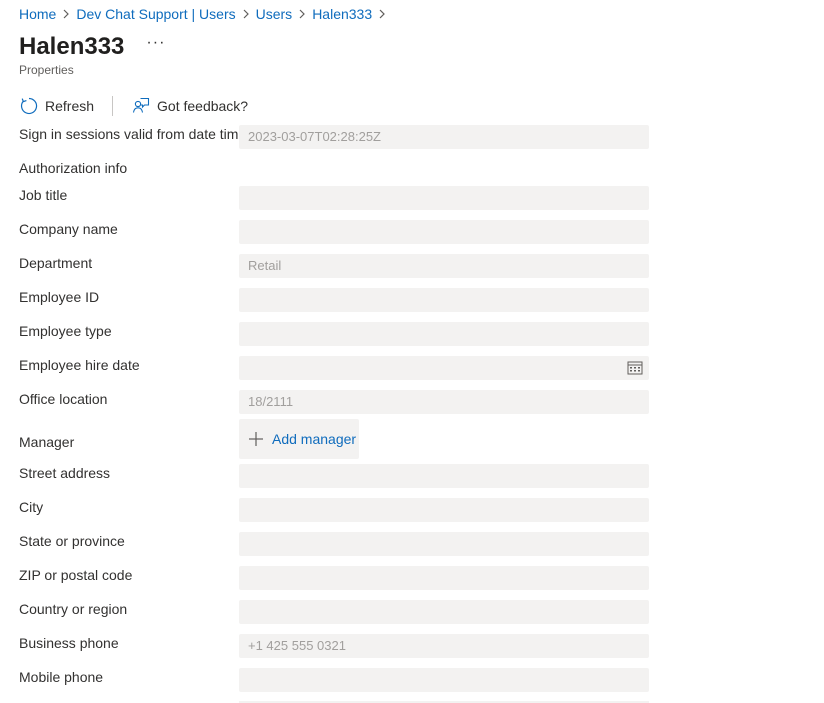  I want to click on refresh-button: Refresh, so click(56, 106).